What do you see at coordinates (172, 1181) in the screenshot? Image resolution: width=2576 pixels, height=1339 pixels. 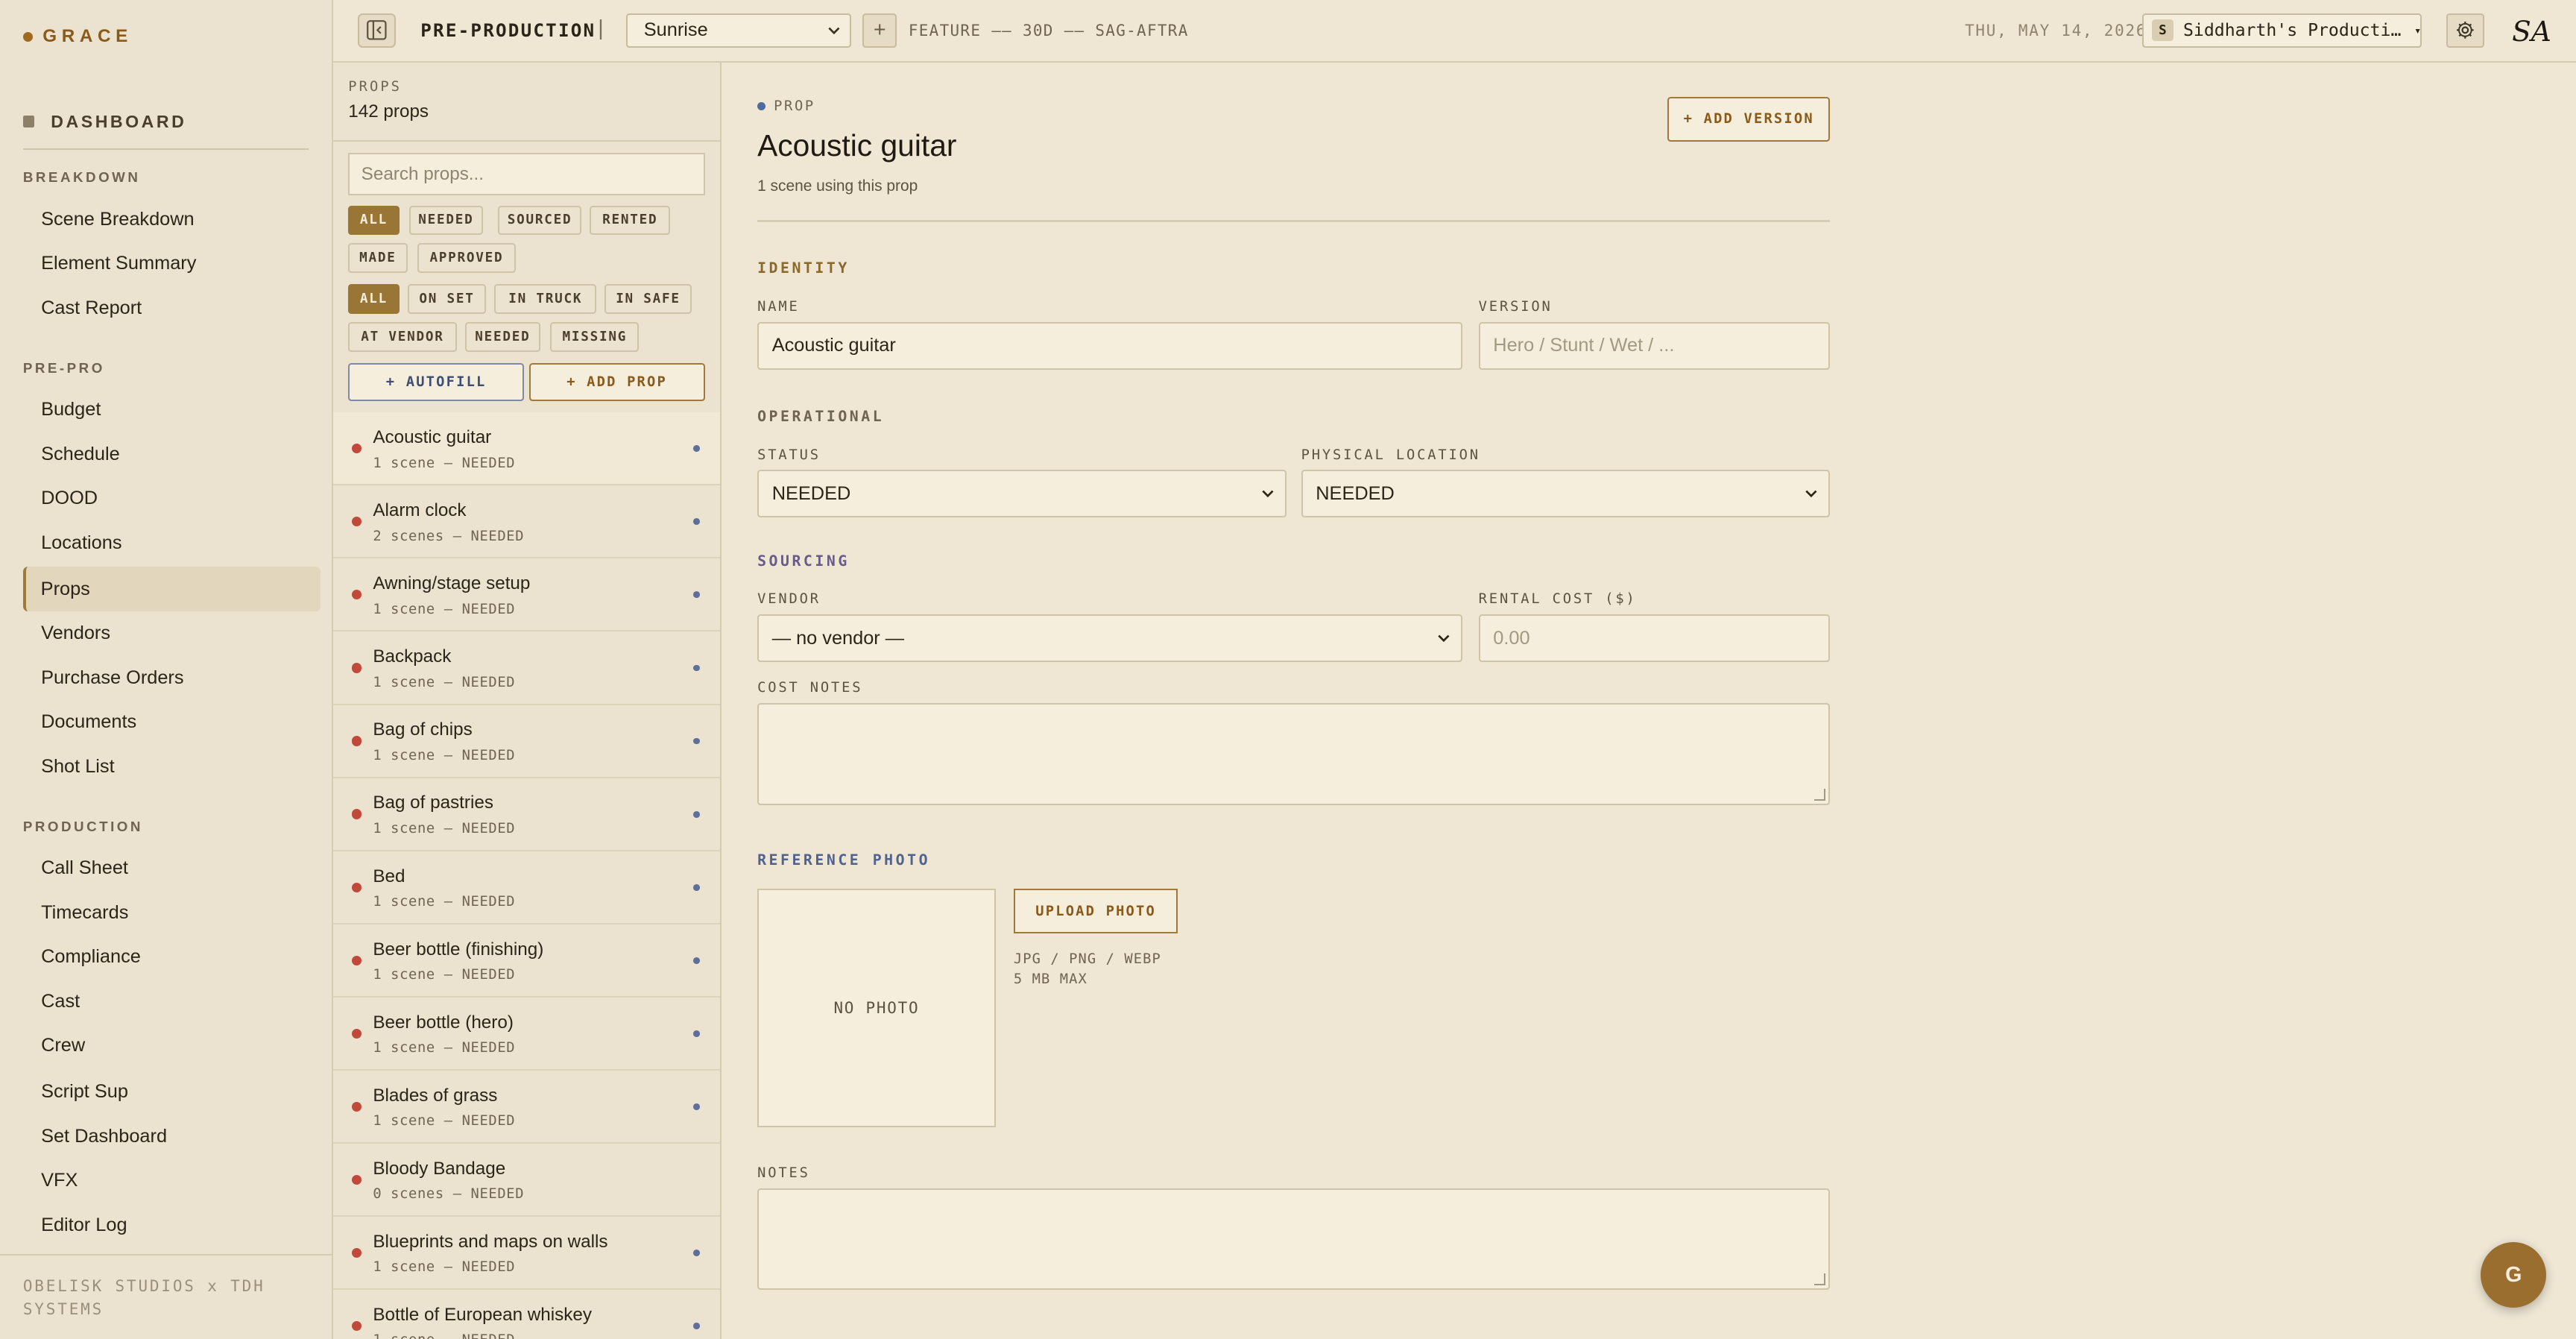 I see `sidebar-item-vfx: VFX` at bounding box center [172, 1181].